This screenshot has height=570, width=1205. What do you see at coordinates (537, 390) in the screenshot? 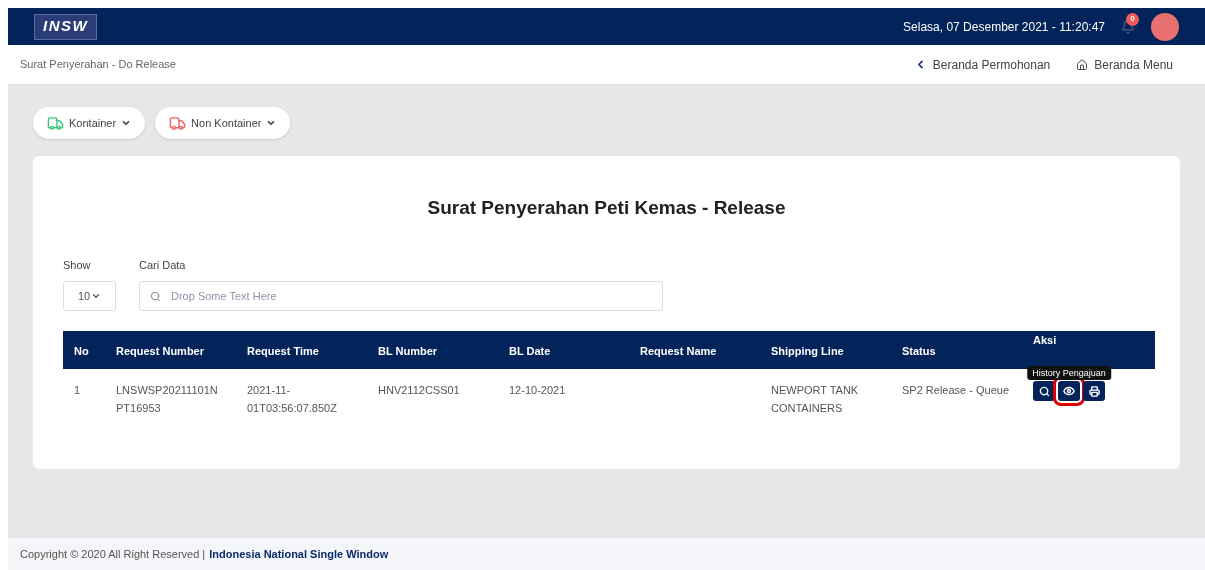
I see `table-cell: 12-10-2021` at bounding box center [537, 390].